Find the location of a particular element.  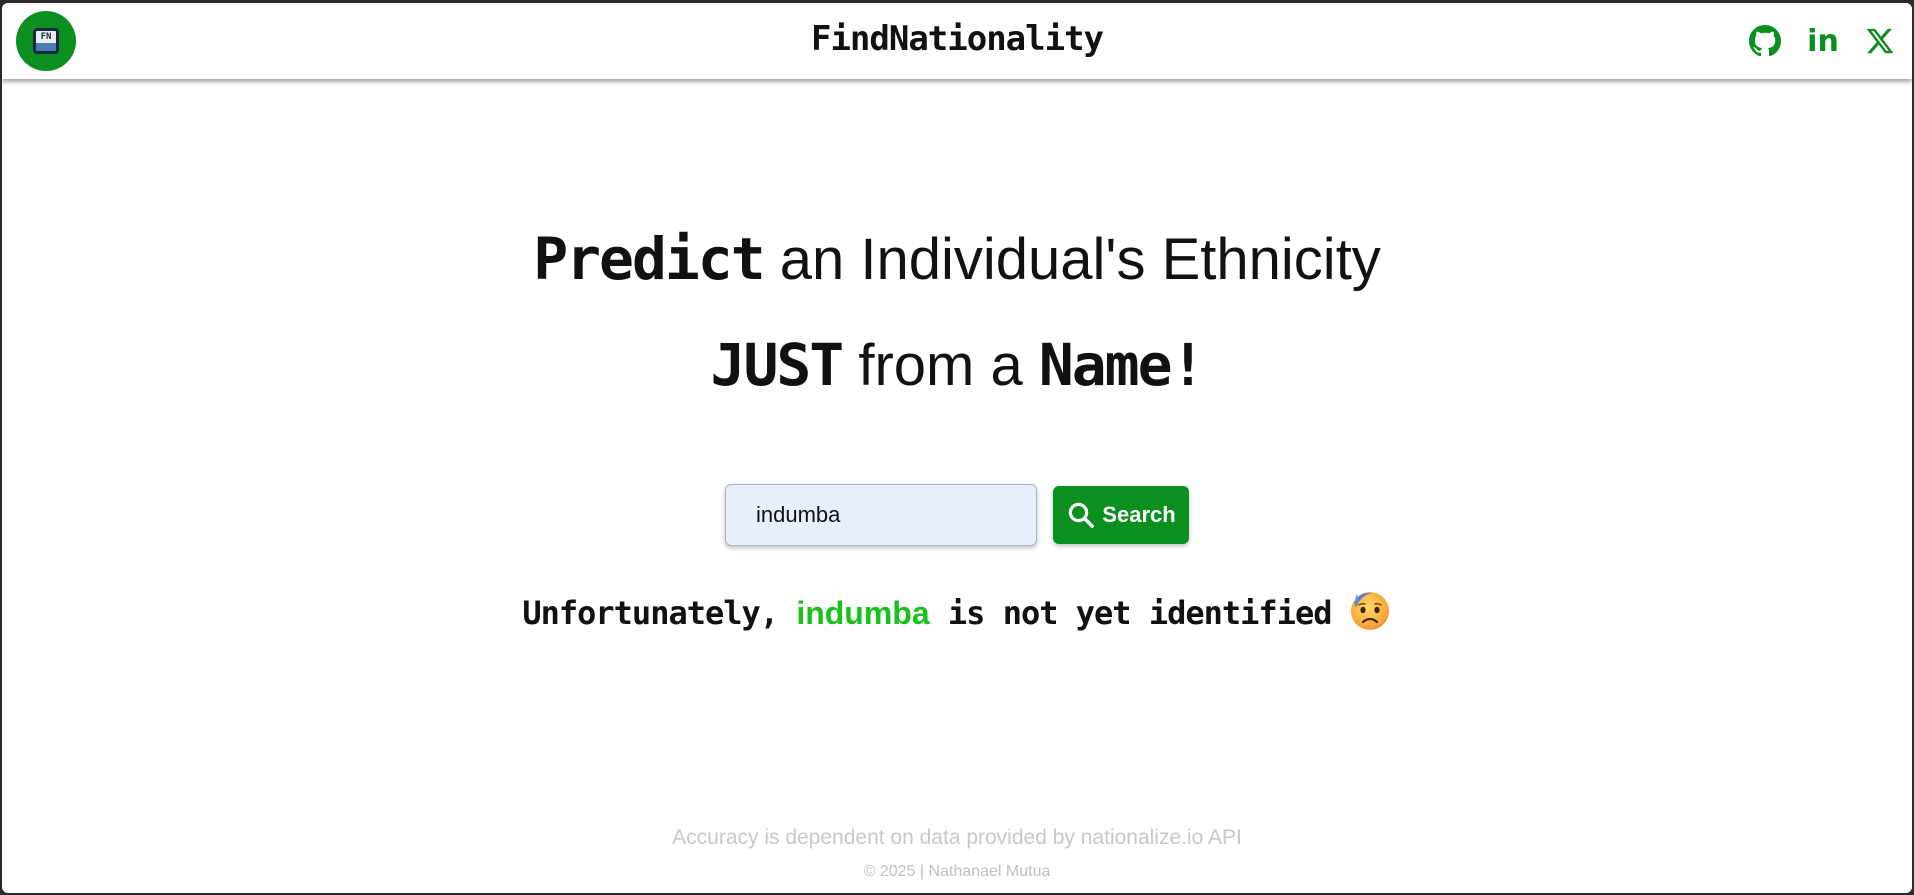

github-link is located at coordinates (1765, 41).